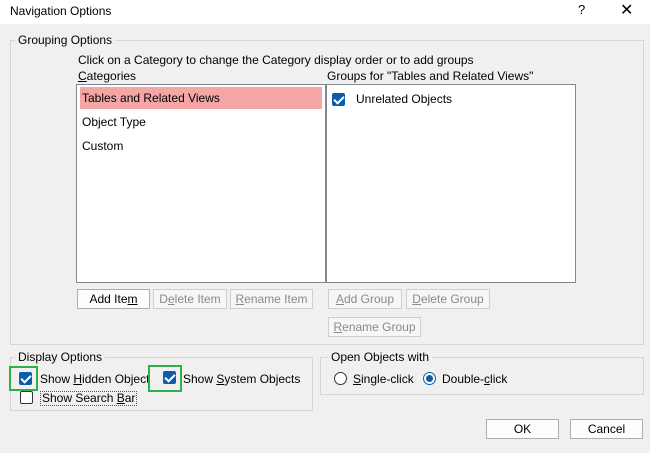 The height and width of the screenshot is (453, 650). What do you see at coordinates (380, 357) in the screenshot?
I see `open-objects-legend: Open Objects with` at bounding box center [380, 357].